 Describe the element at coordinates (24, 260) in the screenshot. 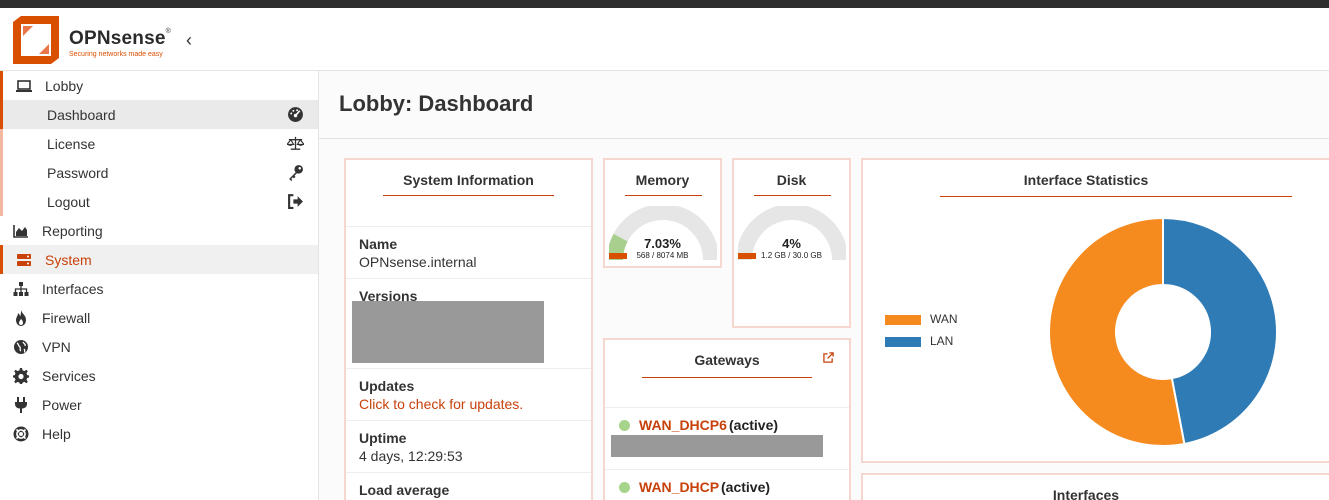

I see `server-icon` at that location.